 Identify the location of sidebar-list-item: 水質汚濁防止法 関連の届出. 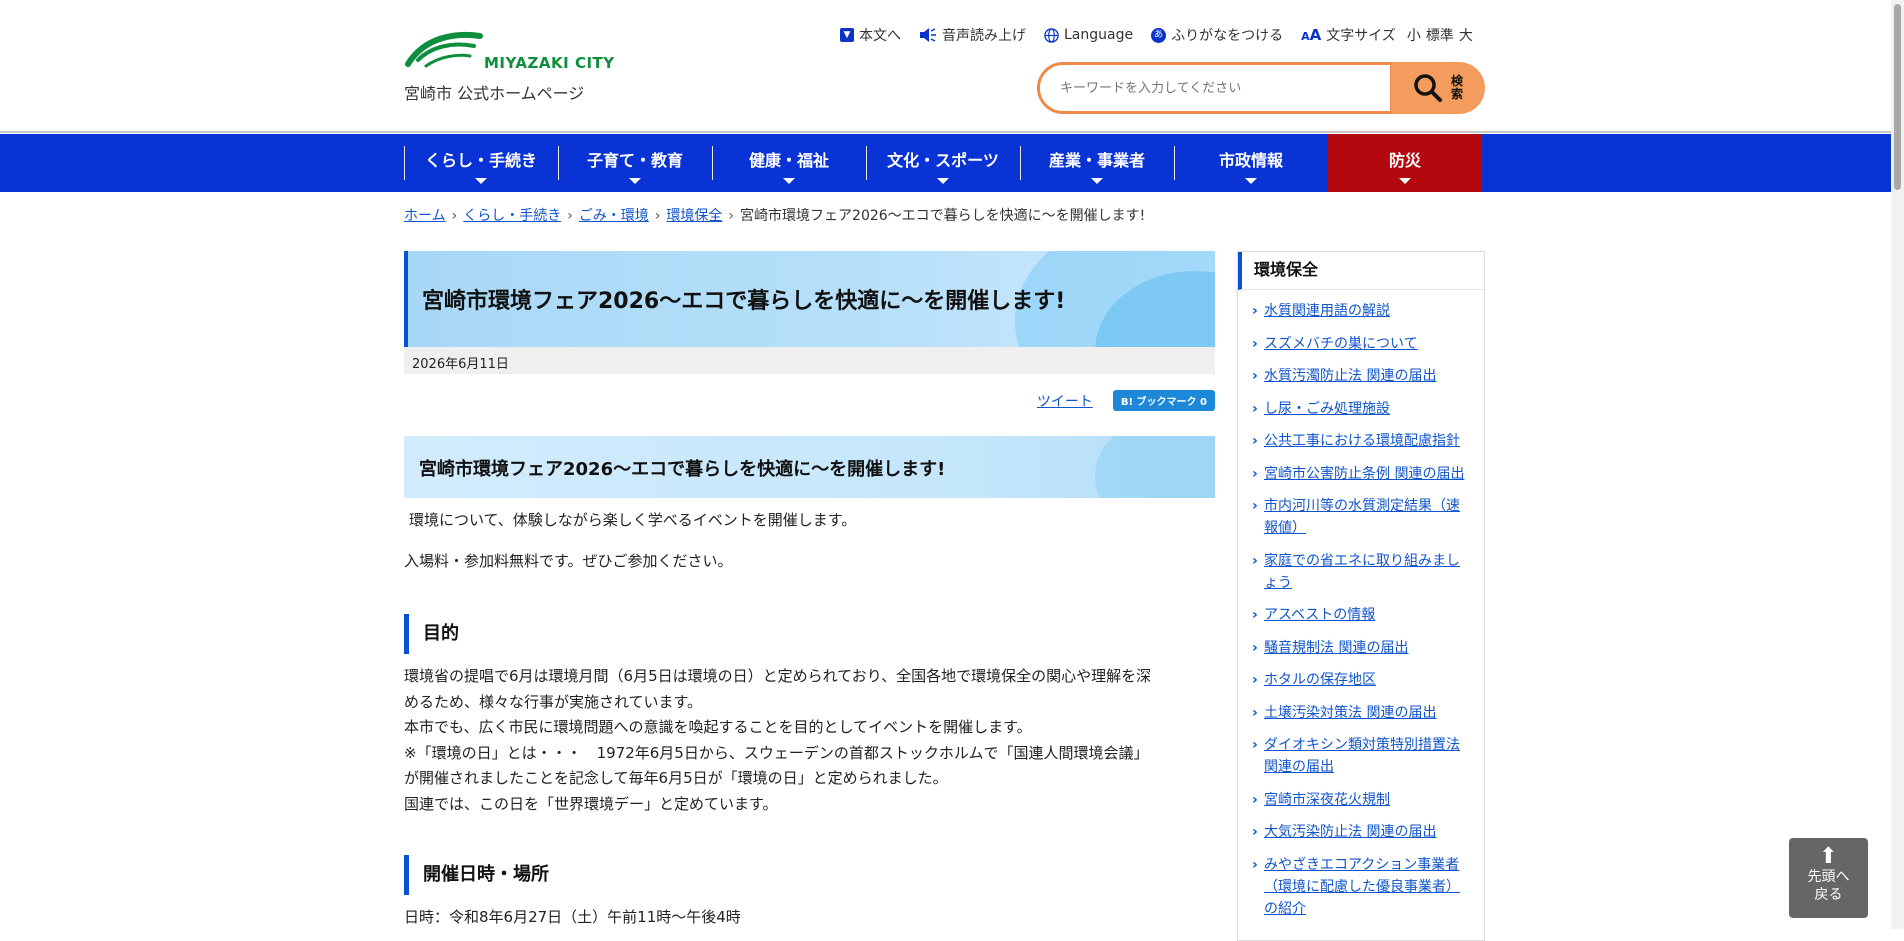
(1361, 376).